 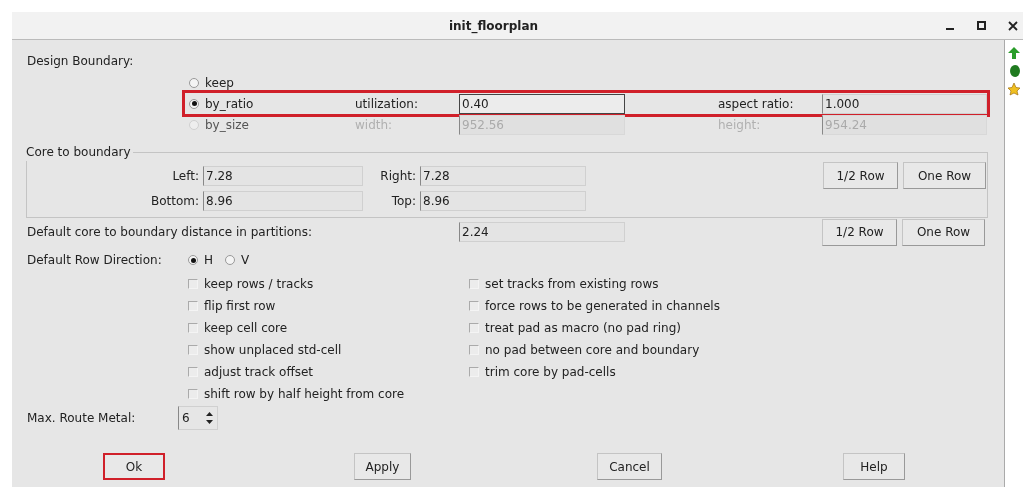 I want to click on checkbox-label: adjust track offset, so click(x=258, y=372).